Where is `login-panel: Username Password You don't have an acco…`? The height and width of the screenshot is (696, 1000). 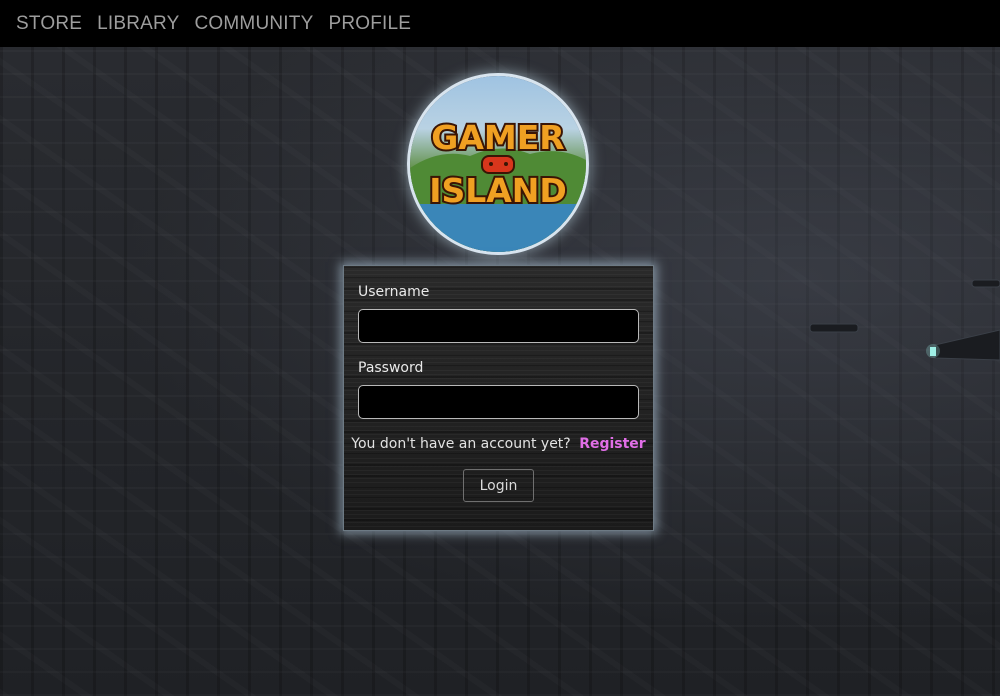 login-panel: Username Password You don't have an acco… is located at coordinates (498, 398).